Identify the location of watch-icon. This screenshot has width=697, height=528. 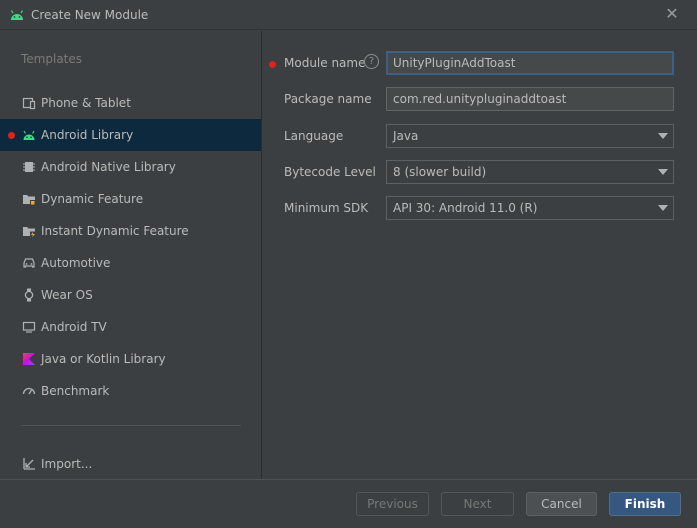
(29, 295).